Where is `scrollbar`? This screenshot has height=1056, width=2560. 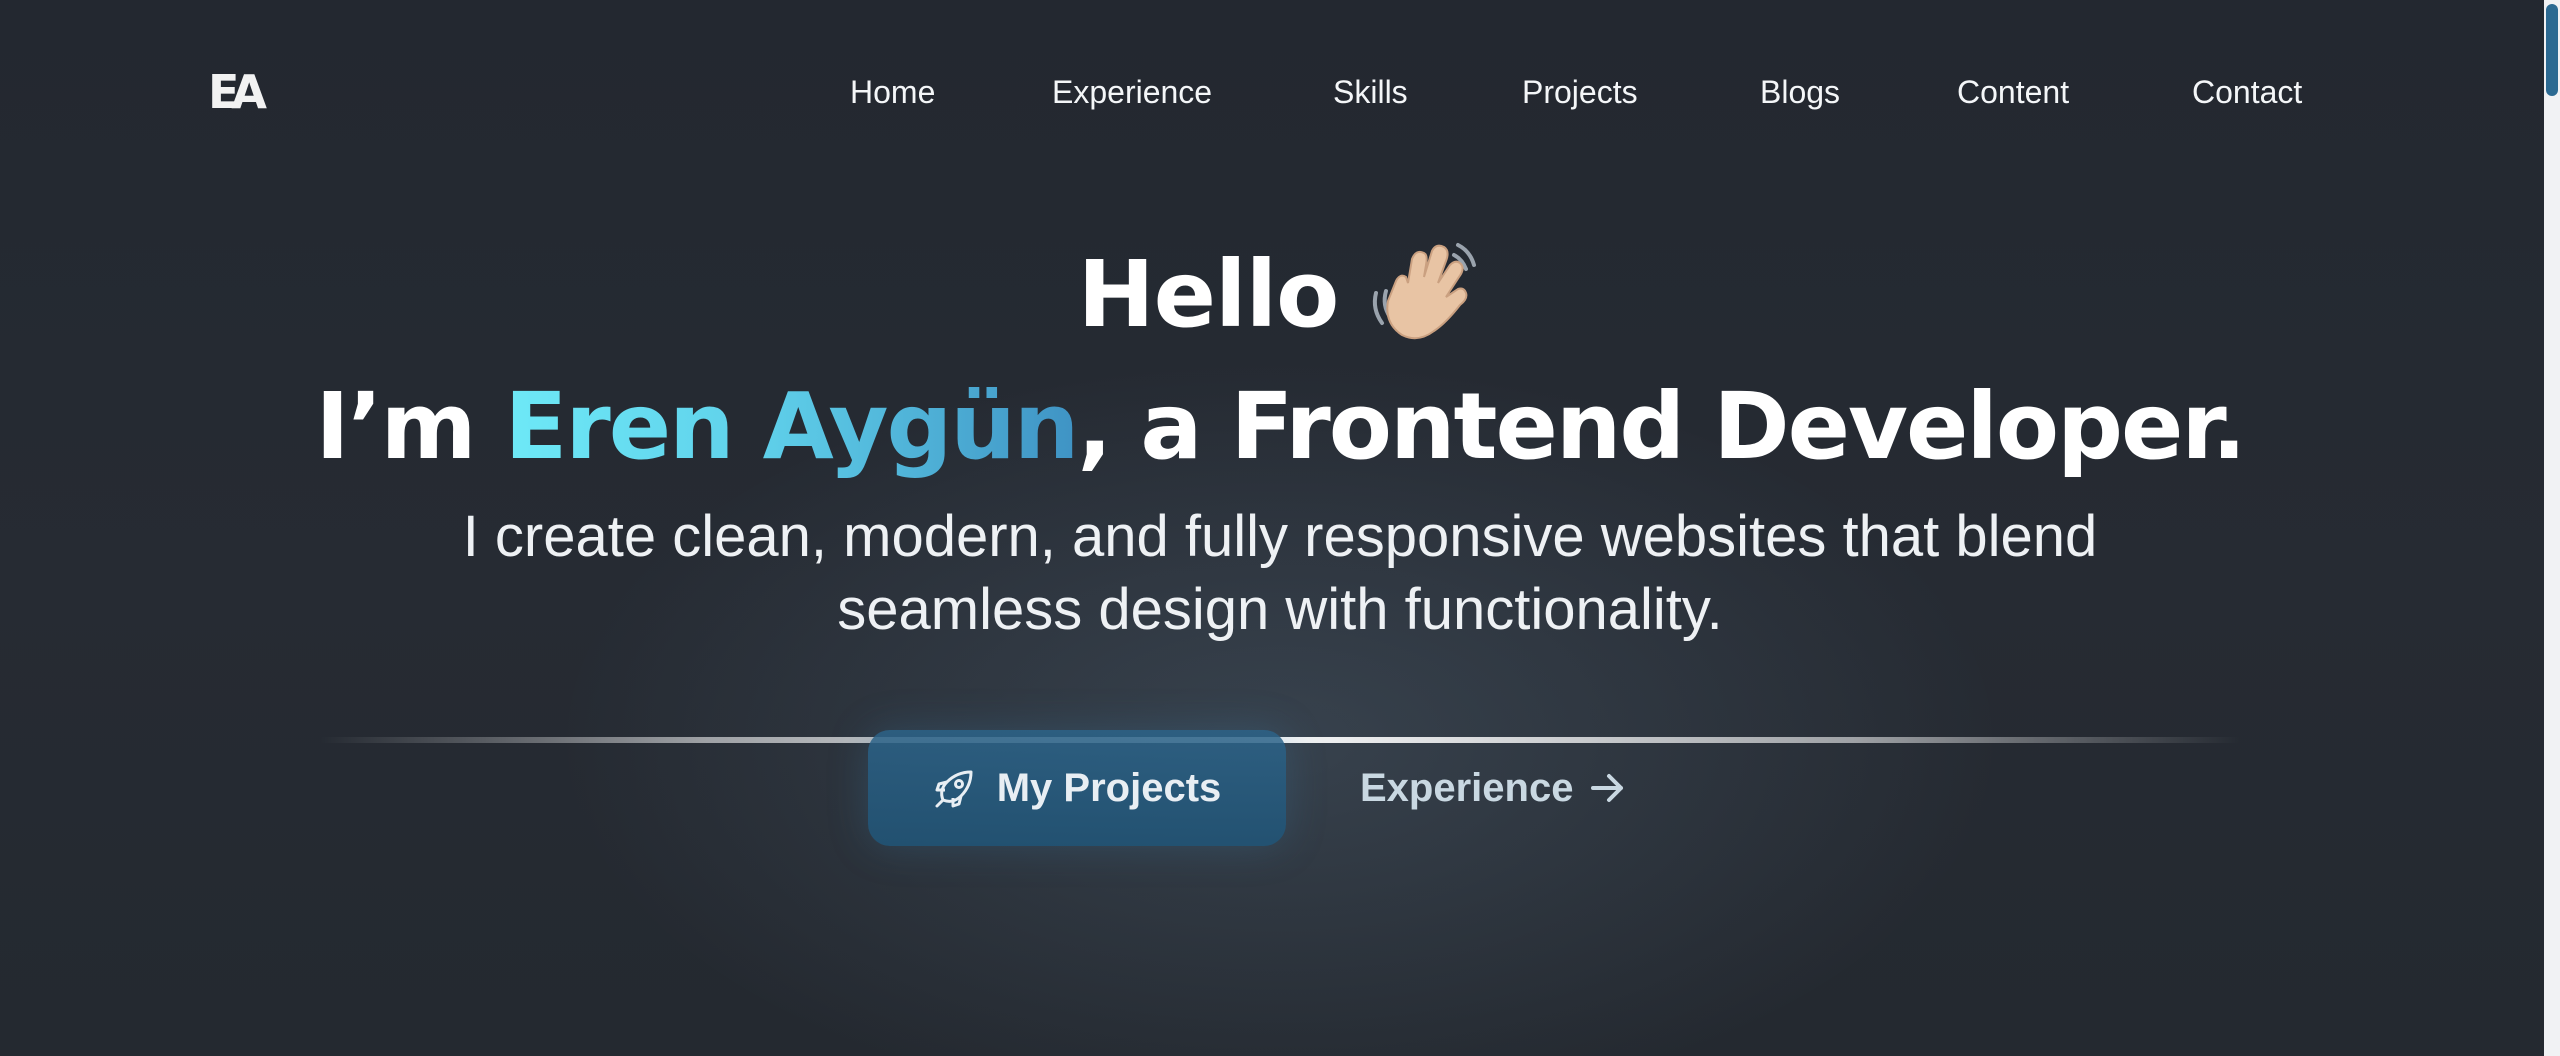
scrollbar is located at coordinates (2552, 528).